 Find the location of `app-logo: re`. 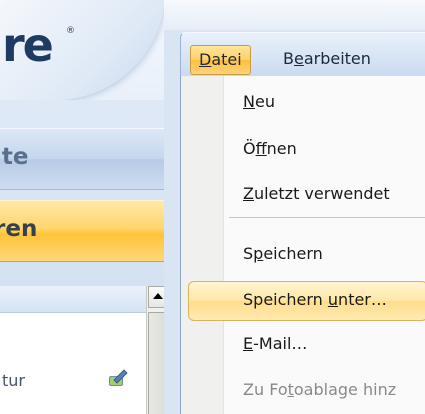

app-logo: re is located at coordinates (28, 45).